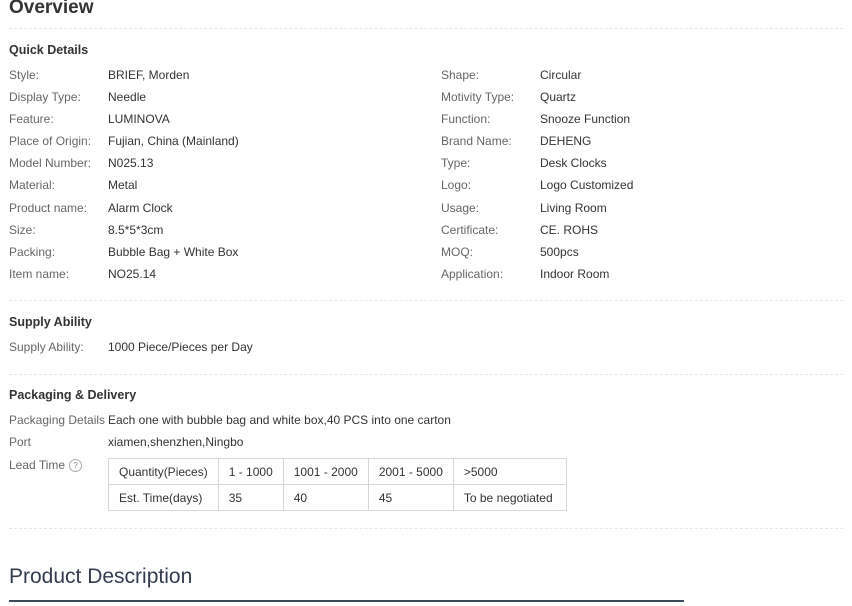 The width and height of the screenshot is (852, 606). I want to click on detail-value: Quartz, so click(558, 97).